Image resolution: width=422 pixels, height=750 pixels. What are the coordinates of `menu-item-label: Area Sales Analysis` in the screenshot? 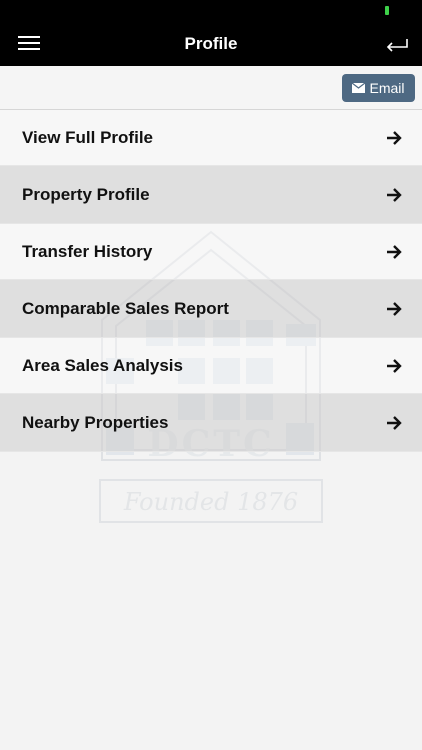 It's located at (102, 365).